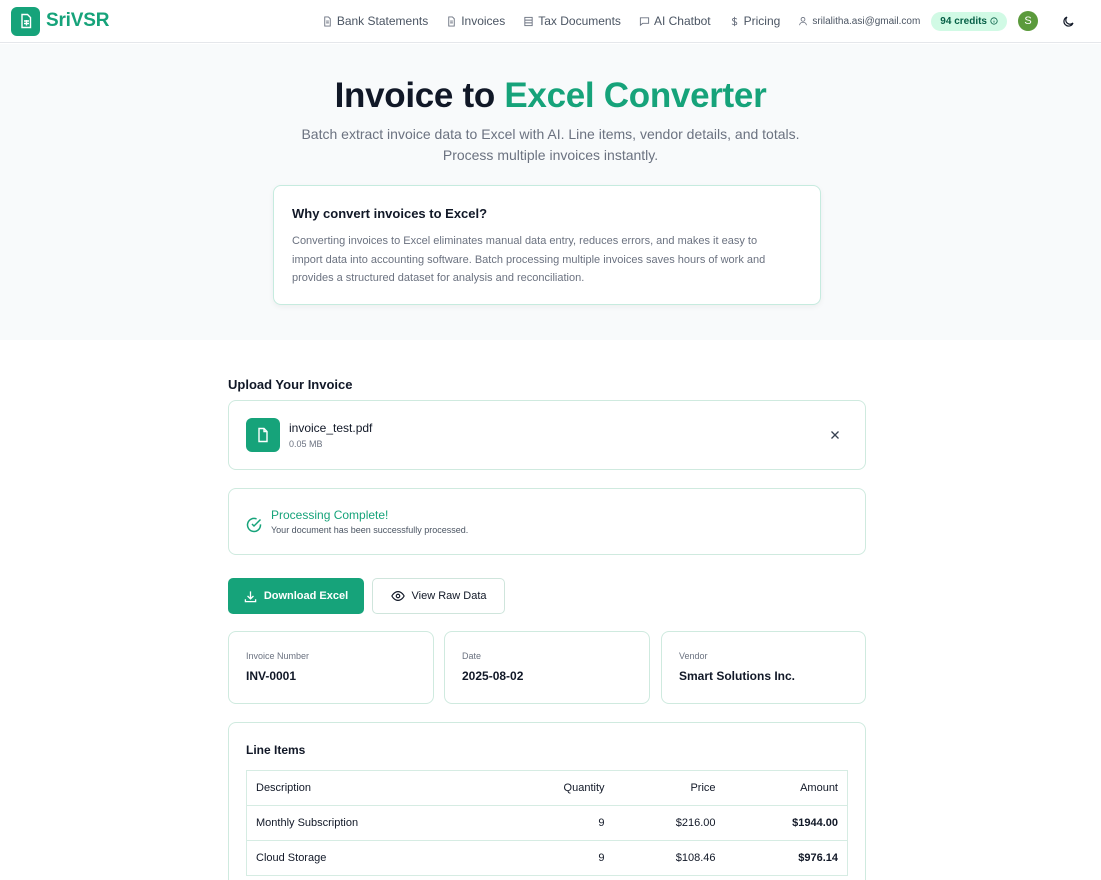 Image resolution: width=1101 pixels, height=880 pixels. I want to click on vendor-name: Smart Solutions Inc., so click(737, 676).